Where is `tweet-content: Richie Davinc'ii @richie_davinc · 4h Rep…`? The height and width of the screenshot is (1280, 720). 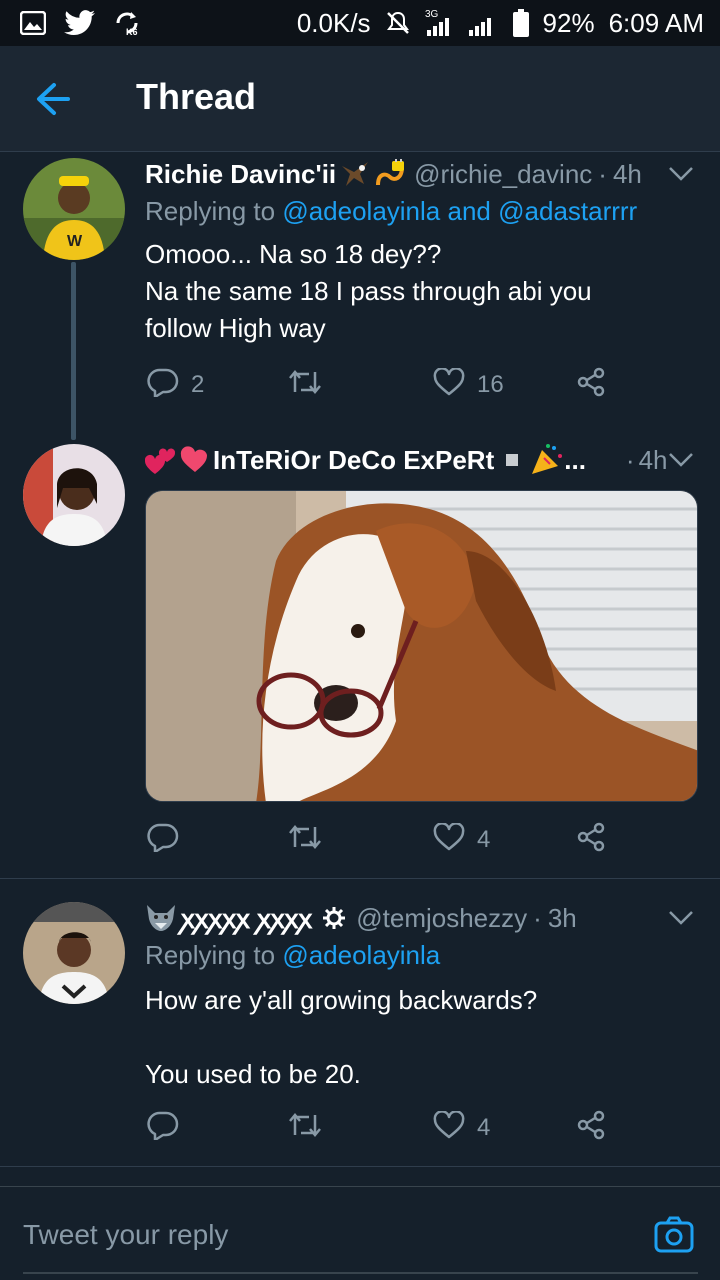 tweet-content: Richie Davinc'ii @richie_davinc · 4h Rep… is located at coordinates (421, 251).